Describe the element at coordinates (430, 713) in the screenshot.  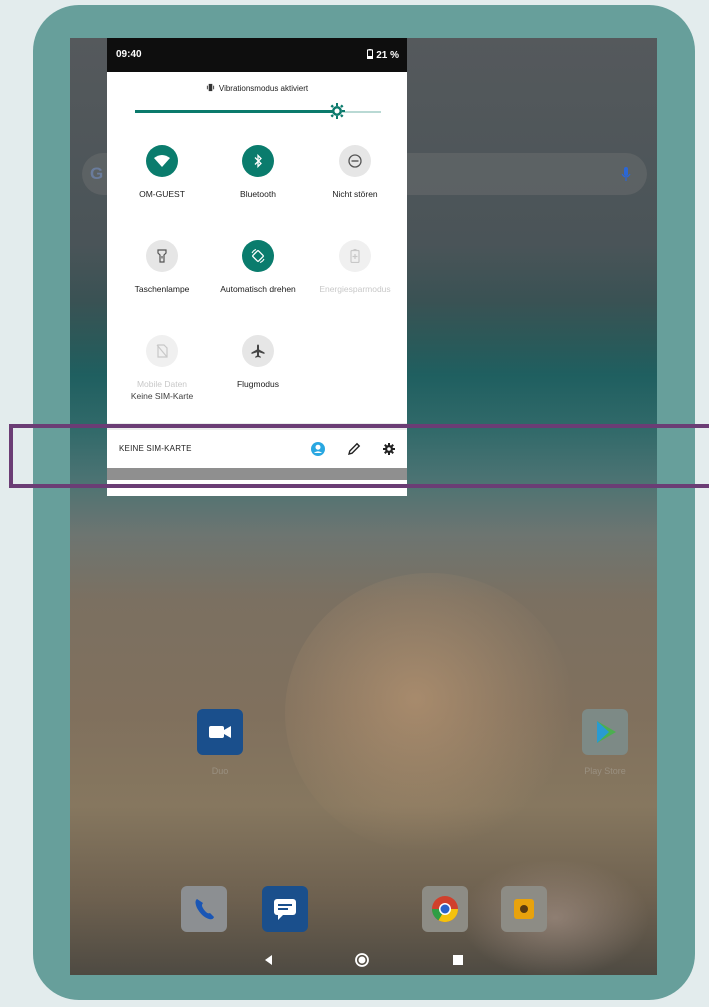
I see `wallpaper-shell` at that location.